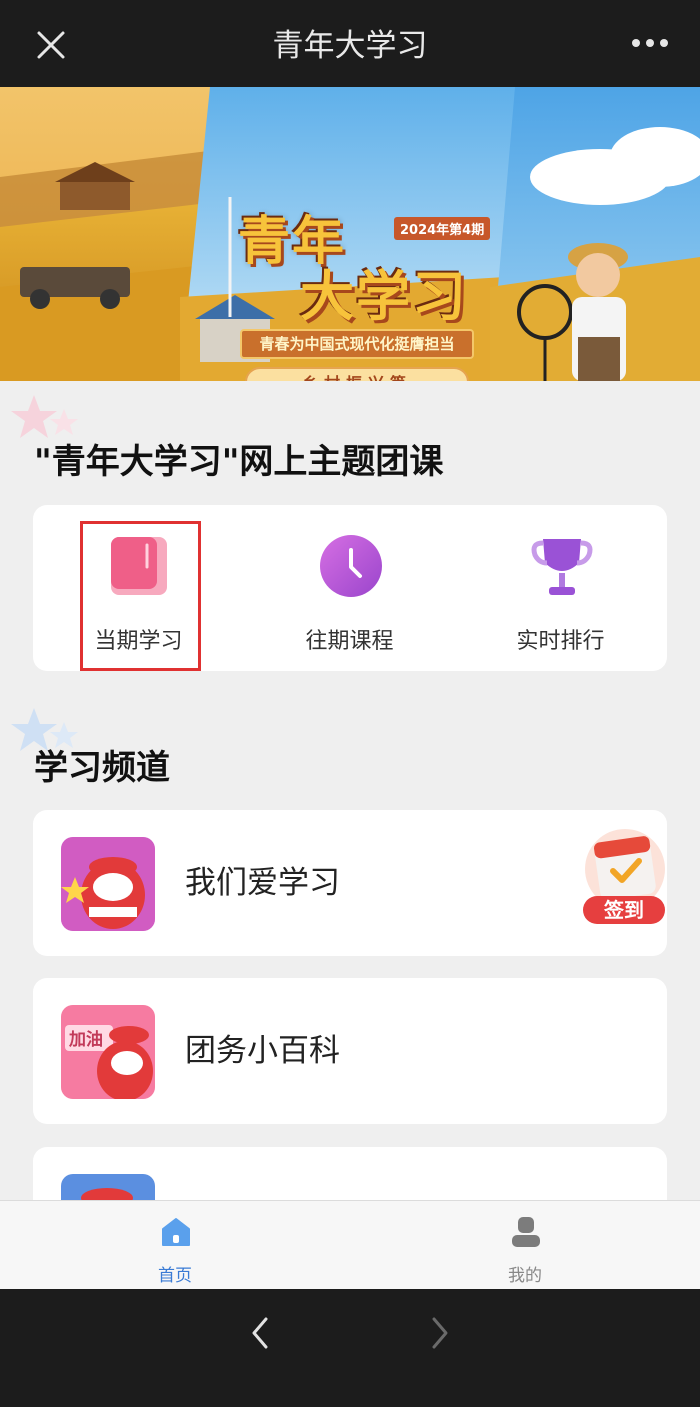 The width and height of the screenshot is (700, 1407). Describe the element at coordinates (140, 596) in the screenshot. I see `highlight-box` at that location.